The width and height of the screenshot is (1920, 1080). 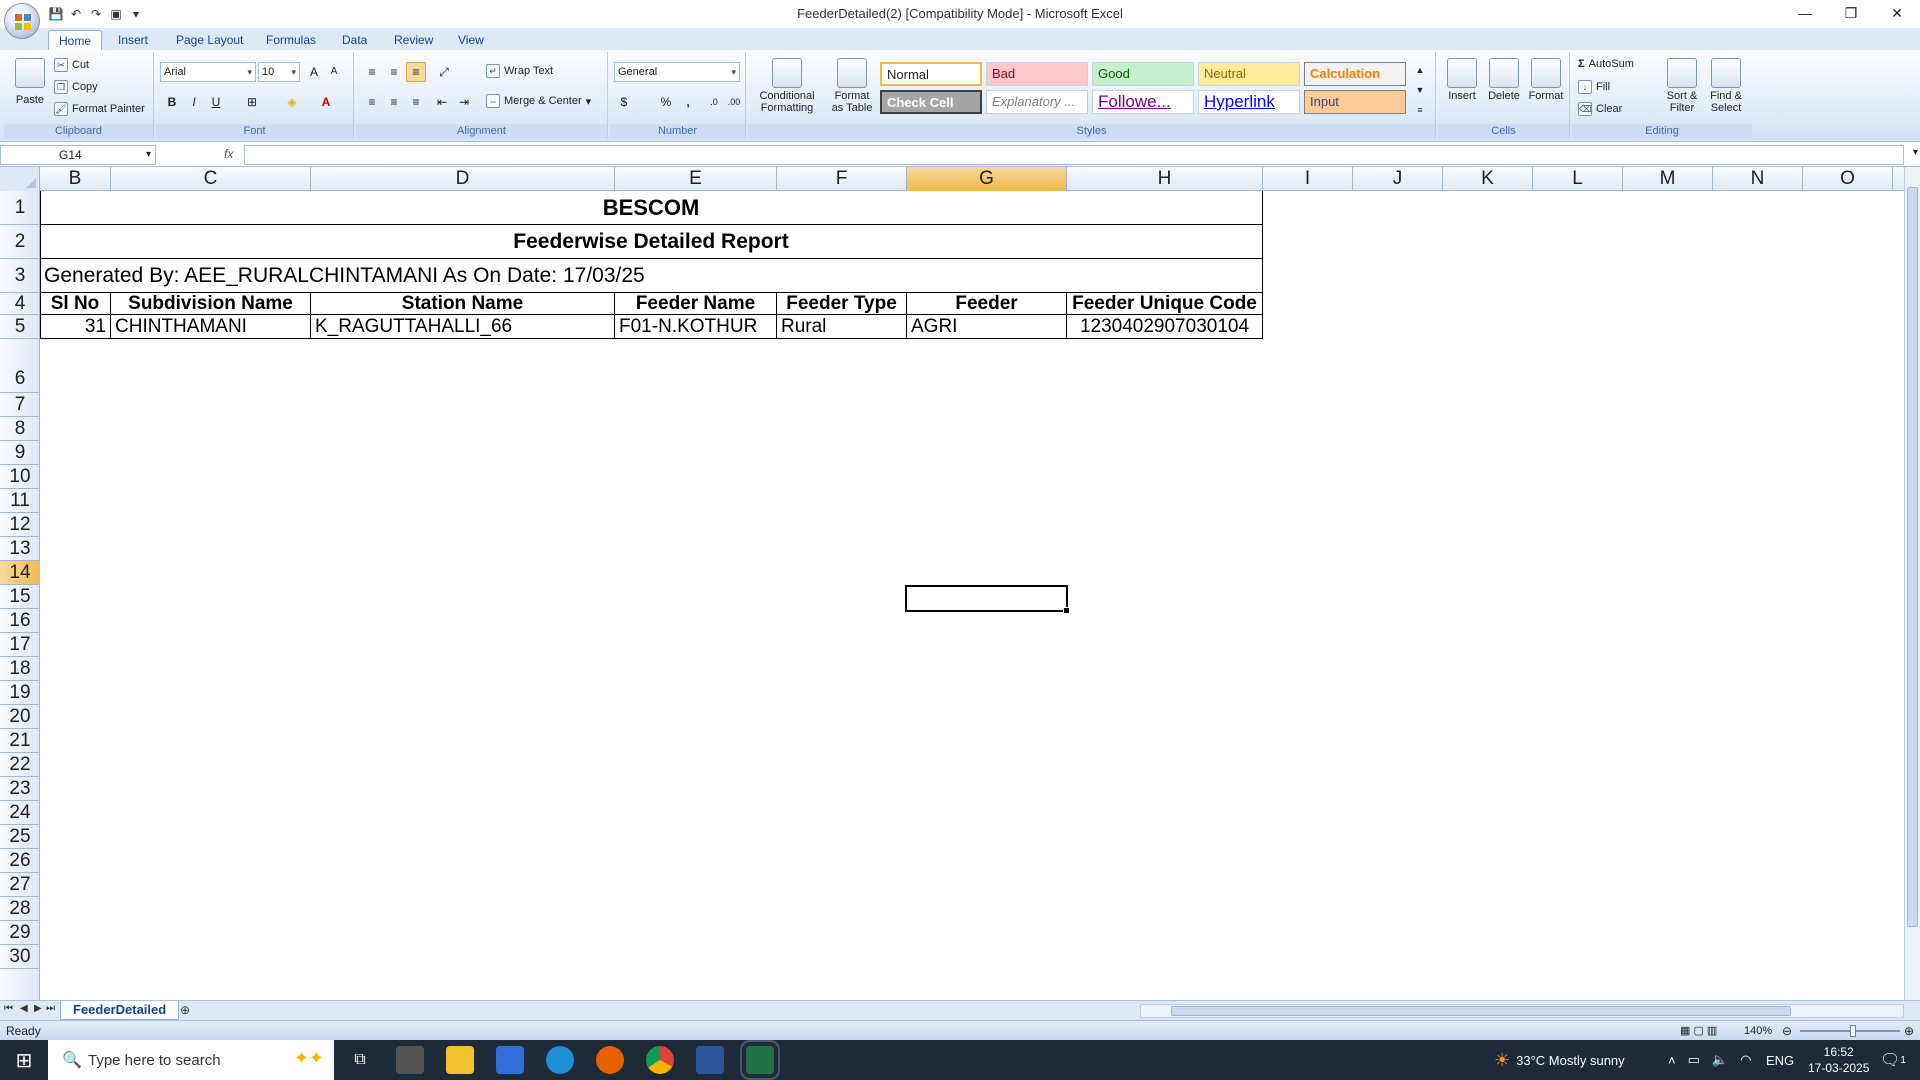 What do you see at coordinates (20, 179) in the screenshot?
I see `select-all-button` at bounding box center [20, 179].